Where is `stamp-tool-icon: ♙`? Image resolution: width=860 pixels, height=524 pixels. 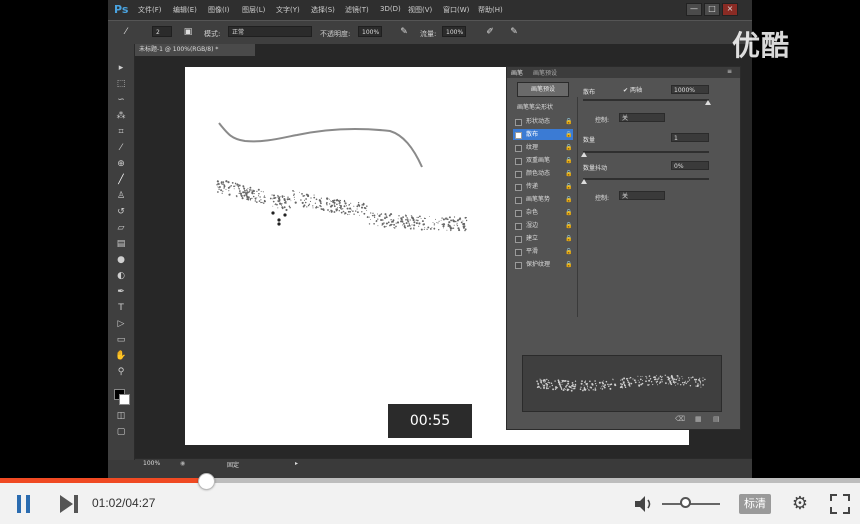 stamp-tool-icon: ♙ is located at coordinates (121, 196).